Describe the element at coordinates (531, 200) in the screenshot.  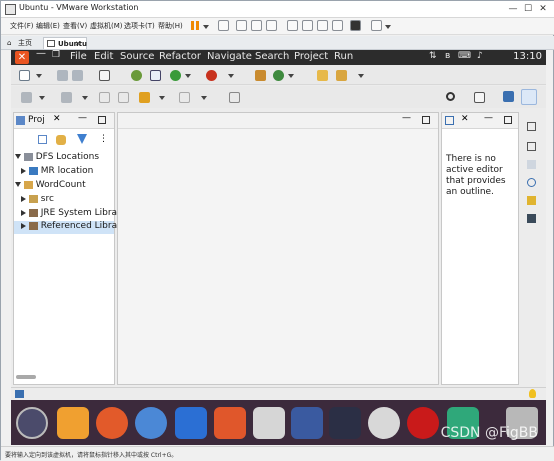
I see `declaration-icon` at that location.